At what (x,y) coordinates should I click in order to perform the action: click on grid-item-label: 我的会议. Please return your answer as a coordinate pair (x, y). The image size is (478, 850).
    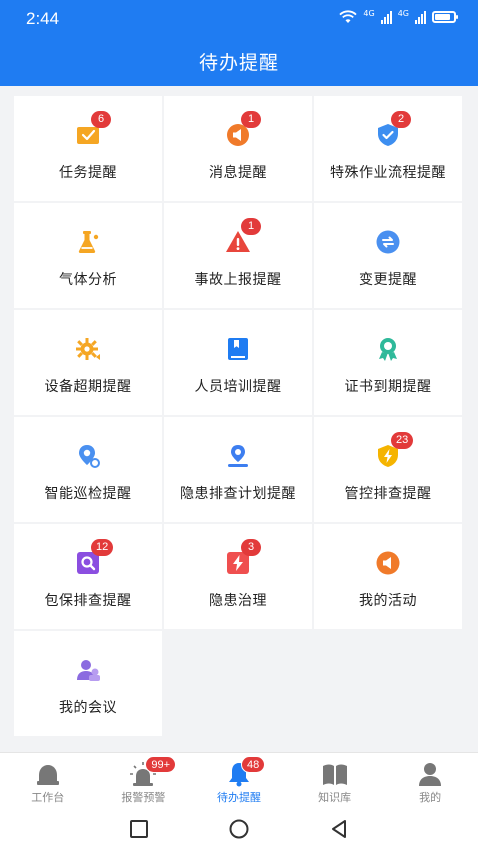
    Looking at the image, I should click on (88, 708).